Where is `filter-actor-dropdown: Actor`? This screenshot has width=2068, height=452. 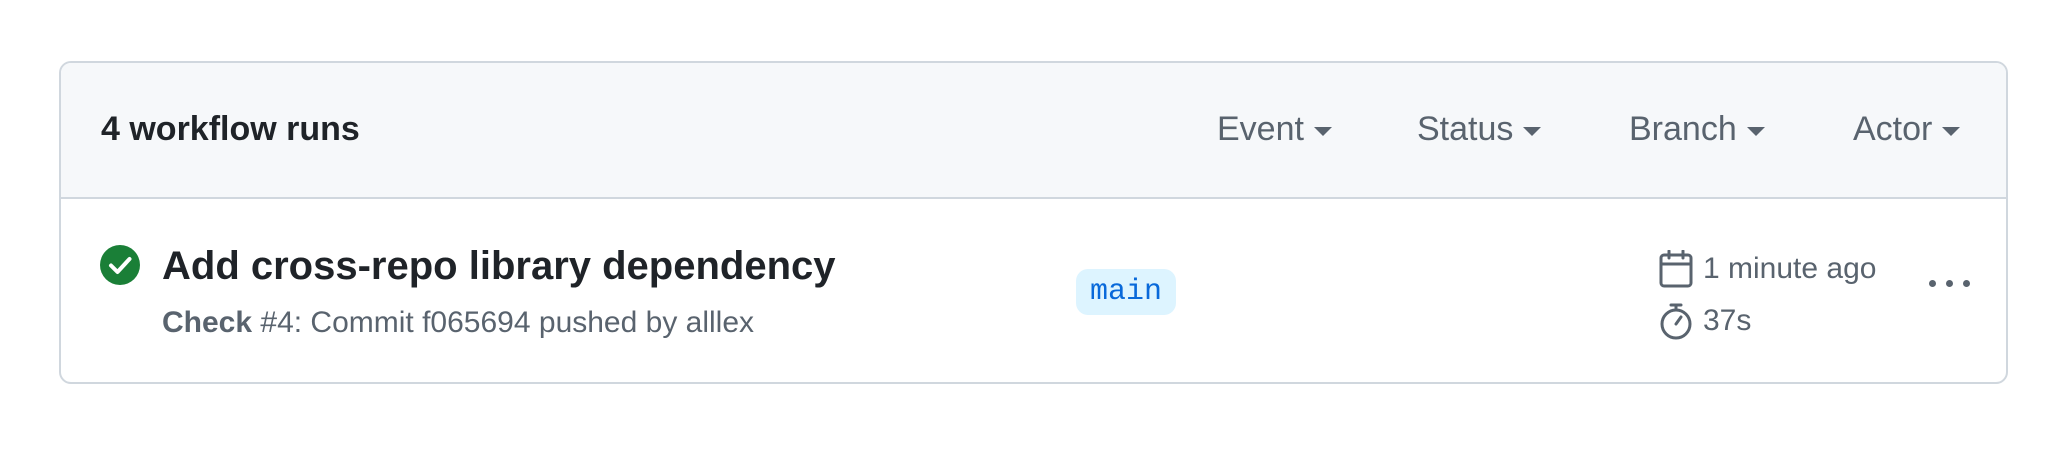 filter-actor-dropdown: Actor is located at coordinates (1907, 129).